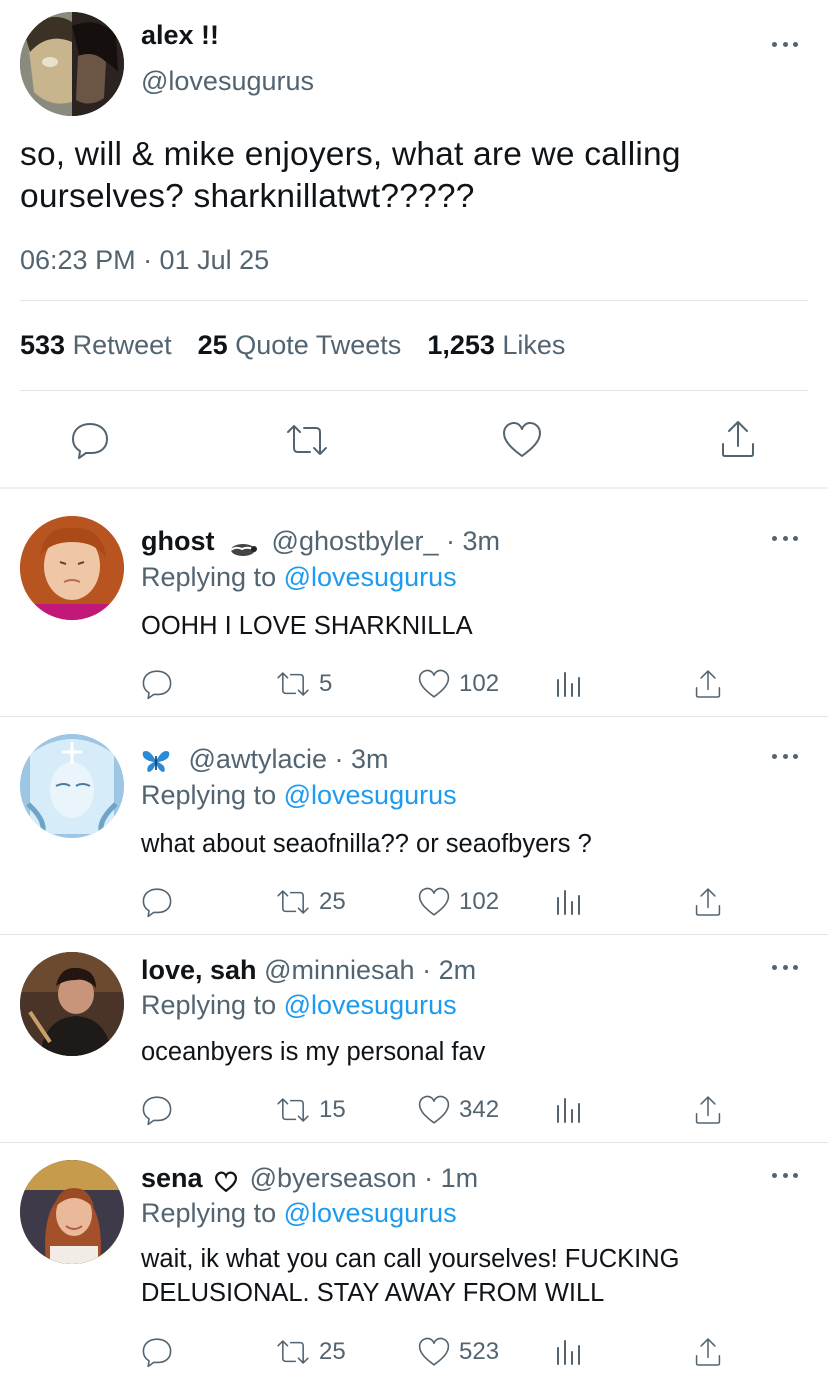  Describe the element at coordinates (366, 844) in the screenshot. I see `reply-text: what about seaofnilla?? or seaofbyers ?` at that location.